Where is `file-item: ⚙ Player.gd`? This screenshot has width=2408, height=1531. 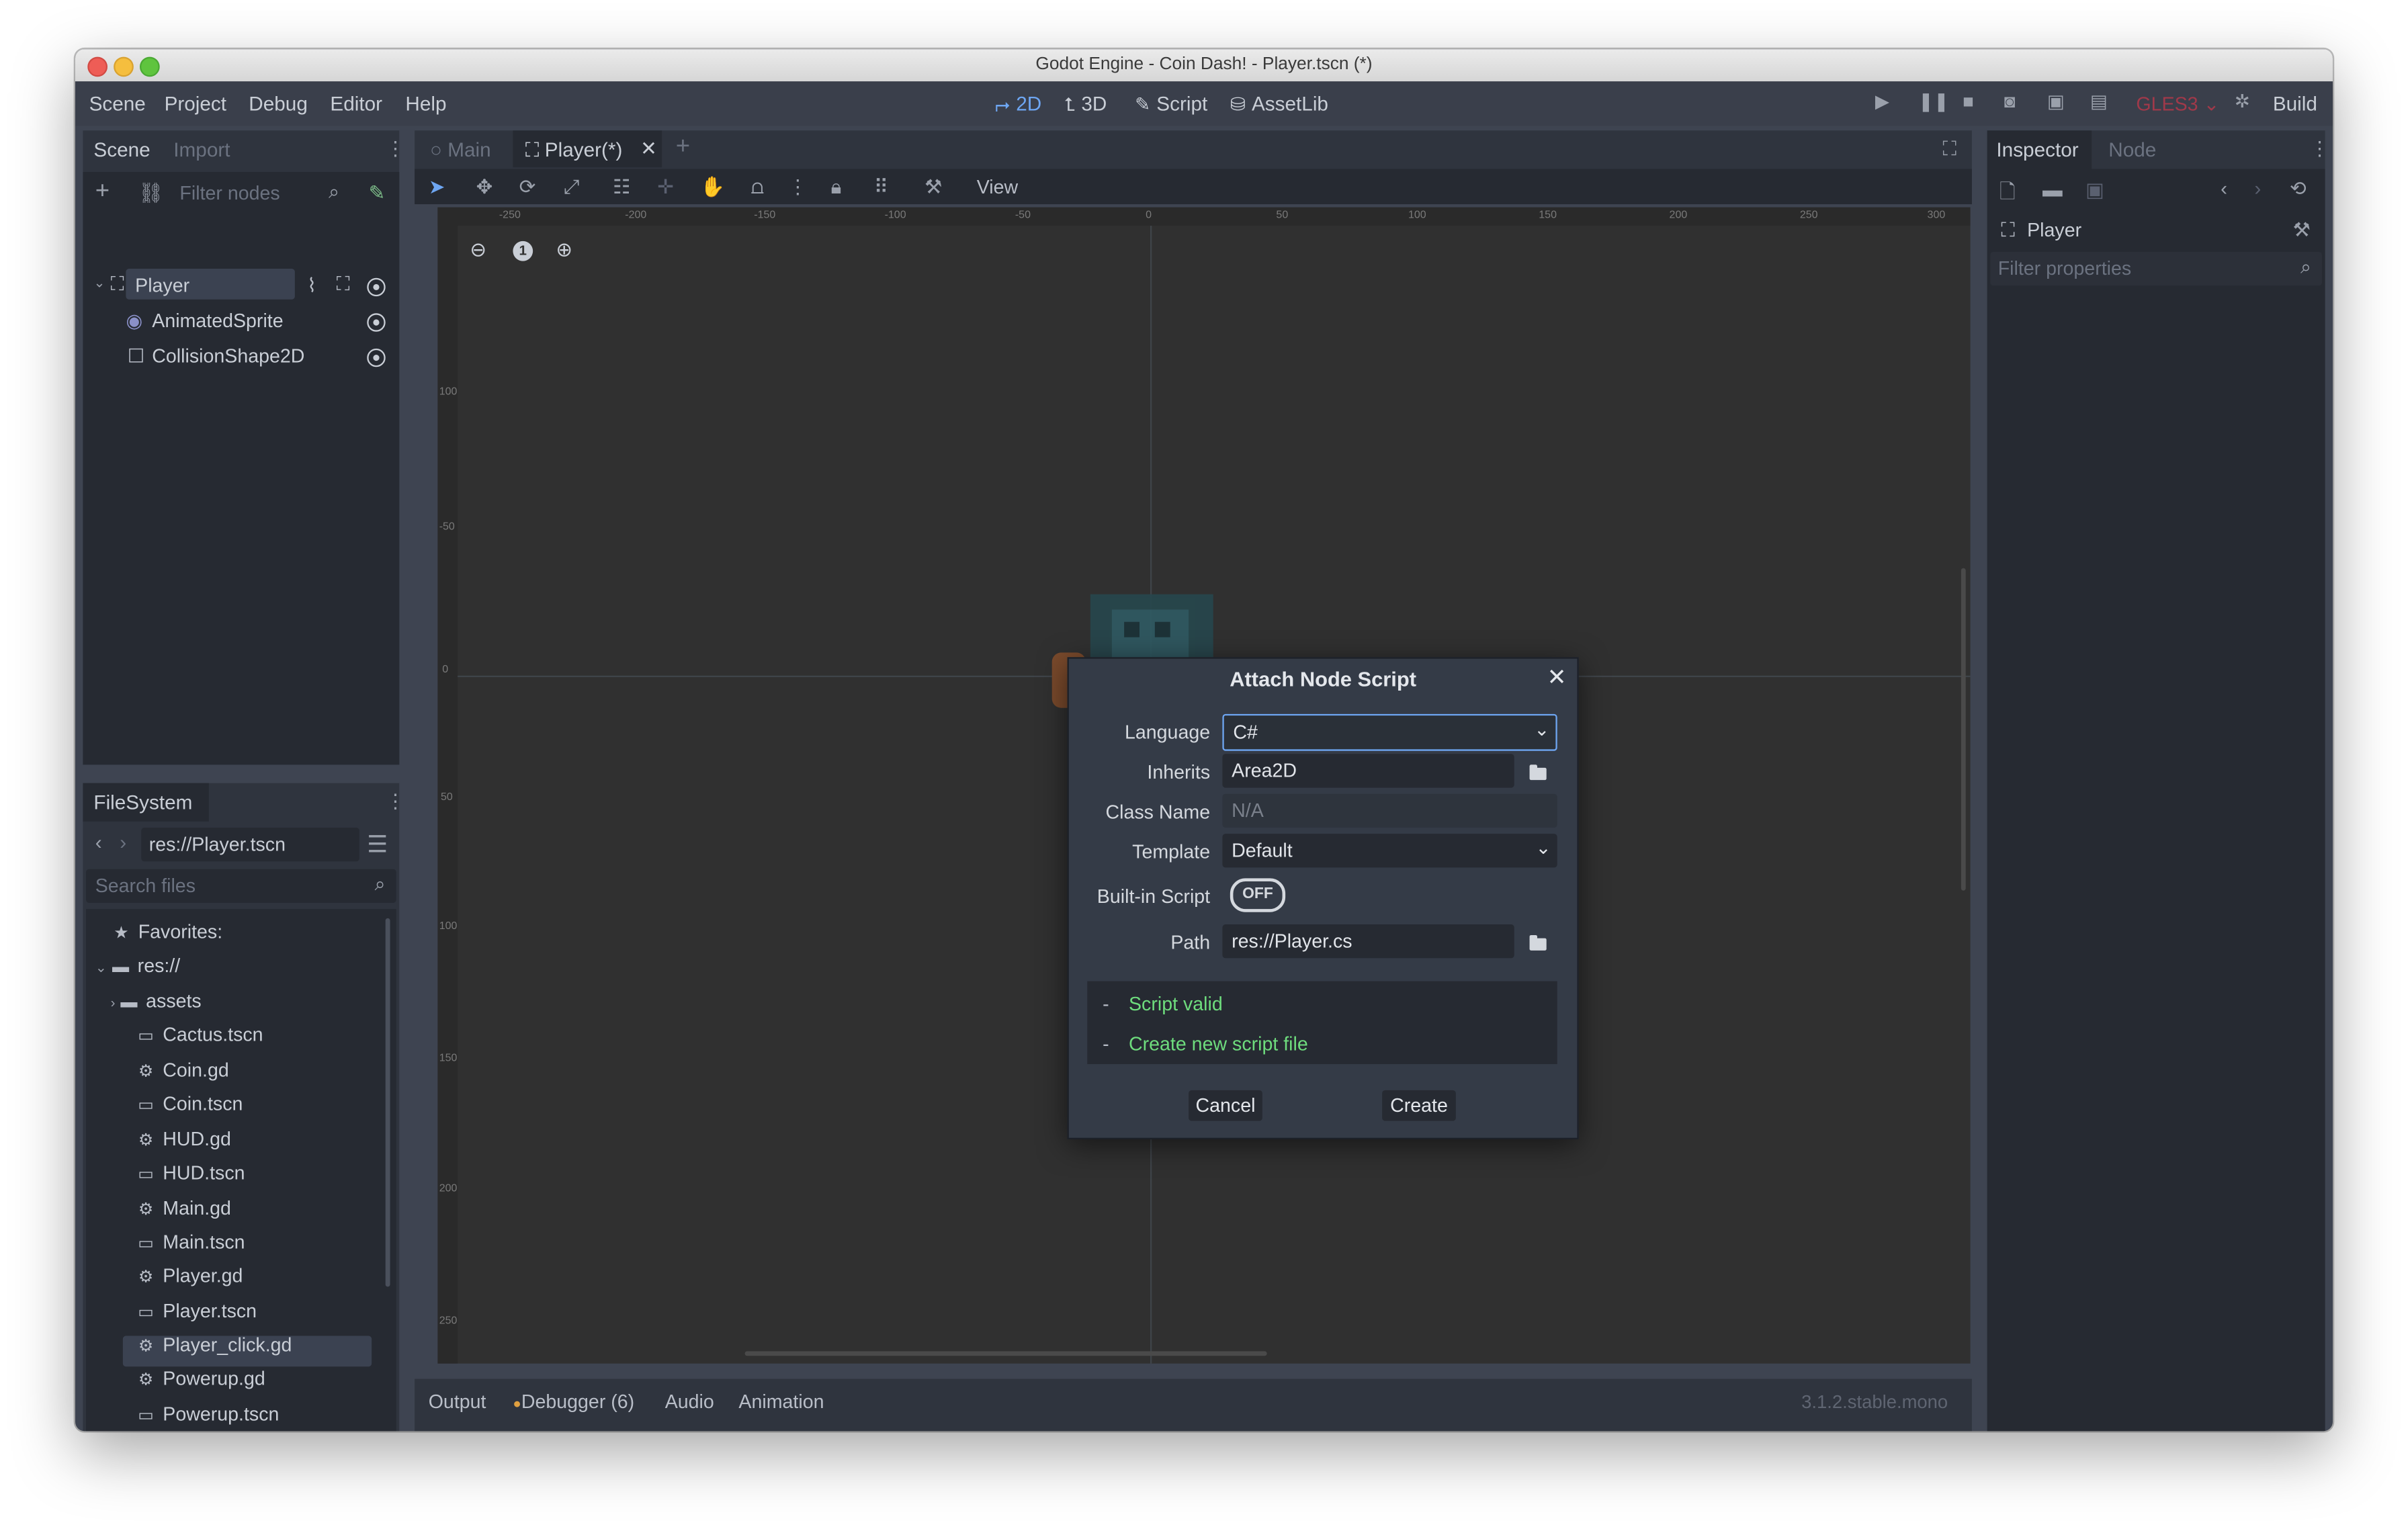 file-item: ⚙ Player.gd is located at coordinates (189, 1275).